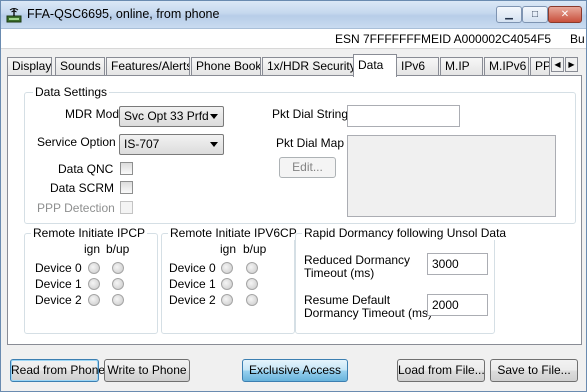 The image size is (587, 392). Describe the element at coordinates (192, 268) in the screenshot. I see `ipv6cp-device-0-label: Device 0` at that location.